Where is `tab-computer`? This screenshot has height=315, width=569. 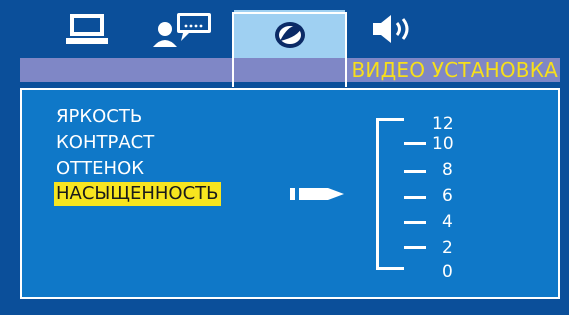
tab-computer is located at coordinates (87, 29).